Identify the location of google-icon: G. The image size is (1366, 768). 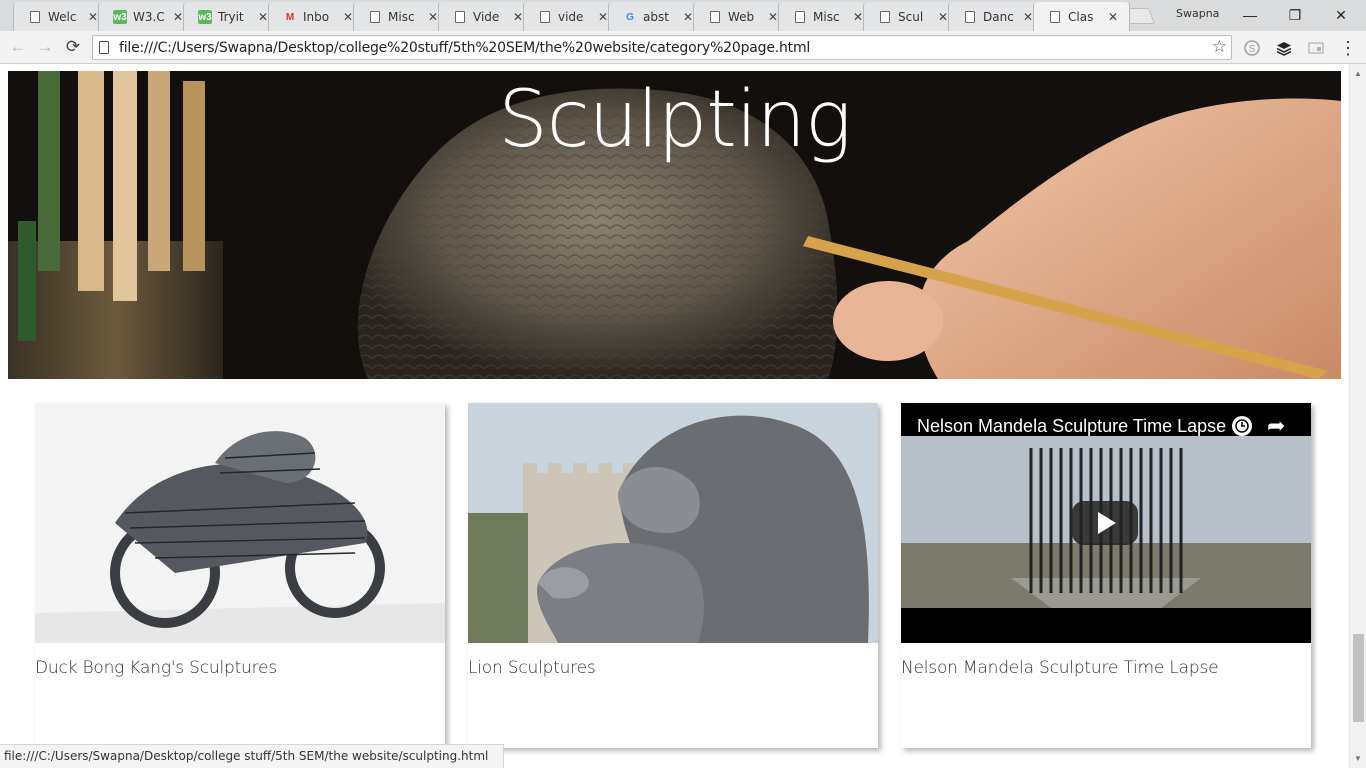
(630, 17).